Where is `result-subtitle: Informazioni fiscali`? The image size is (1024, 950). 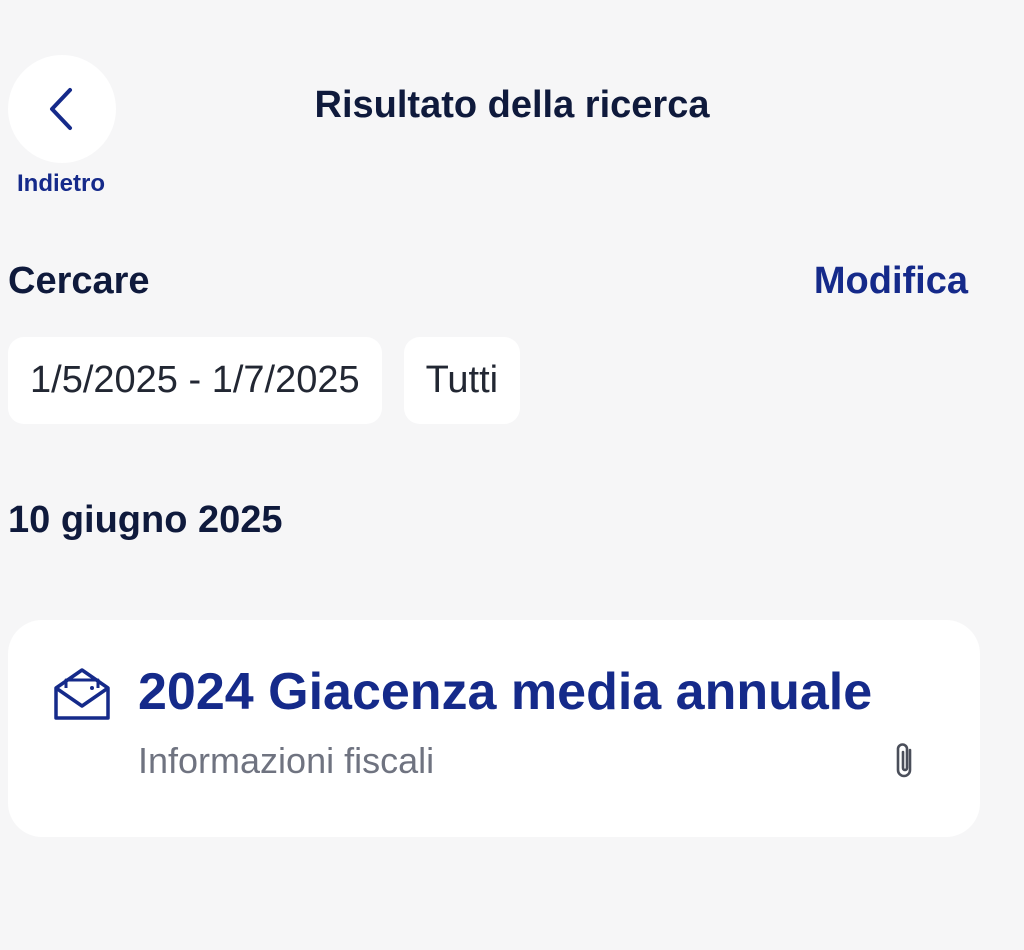
result-subtitle: Informazioni fiscali is located at coordinates (286, 760).